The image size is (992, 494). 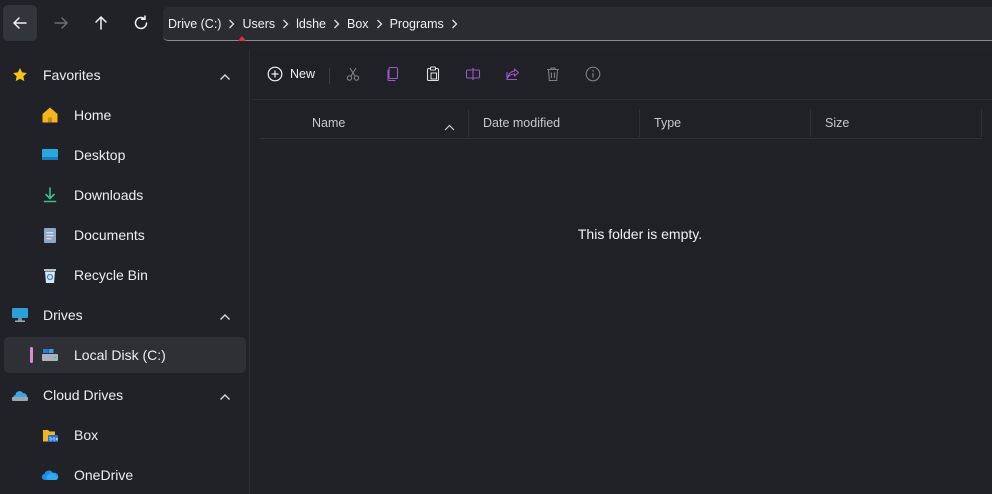 What do you see at coordinates (449, 127) in the screenshot?
I see `sort-ascending-icon` at bounding box center [449, 127].